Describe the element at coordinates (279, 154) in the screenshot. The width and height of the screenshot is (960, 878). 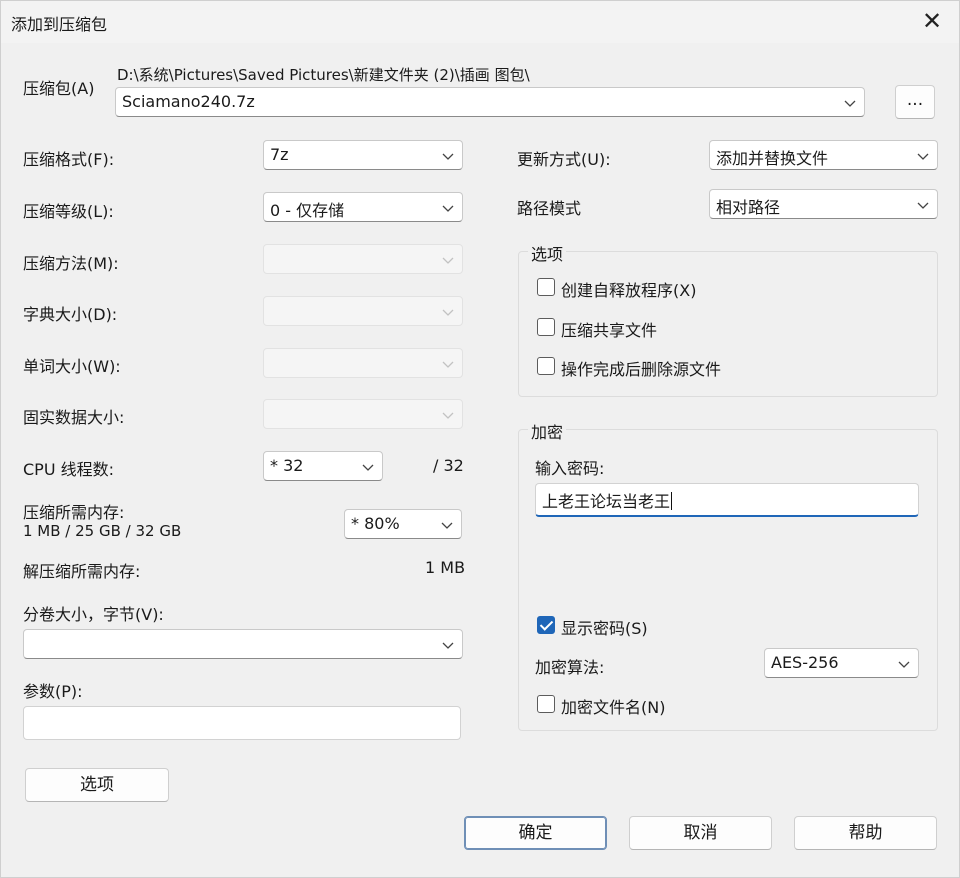
I see `format-value: 7z` at that location.